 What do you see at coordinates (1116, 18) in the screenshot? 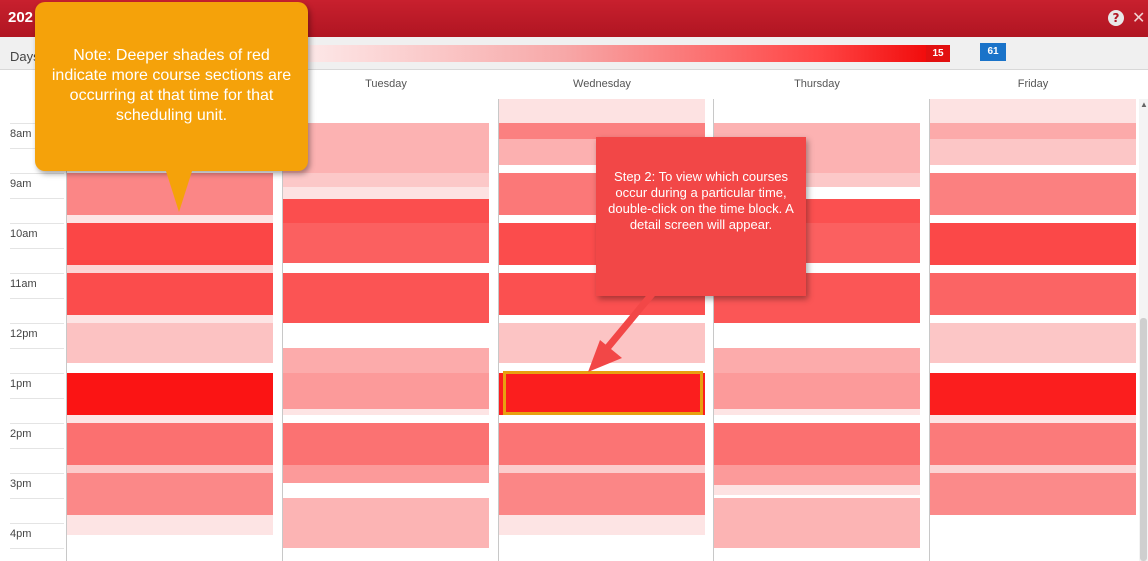
I see `help-icon: ?` at bounding box center [1116, 18].